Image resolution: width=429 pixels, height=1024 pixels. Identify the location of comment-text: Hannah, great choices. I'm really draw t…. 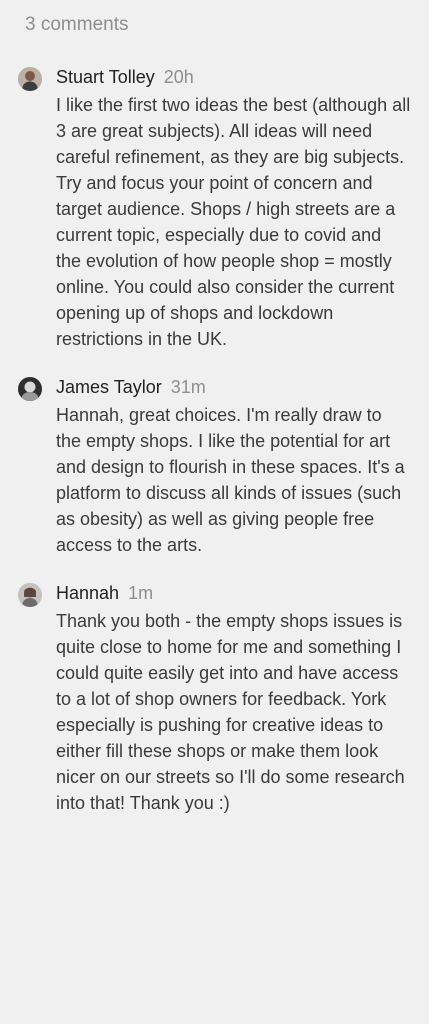
(230, 480).